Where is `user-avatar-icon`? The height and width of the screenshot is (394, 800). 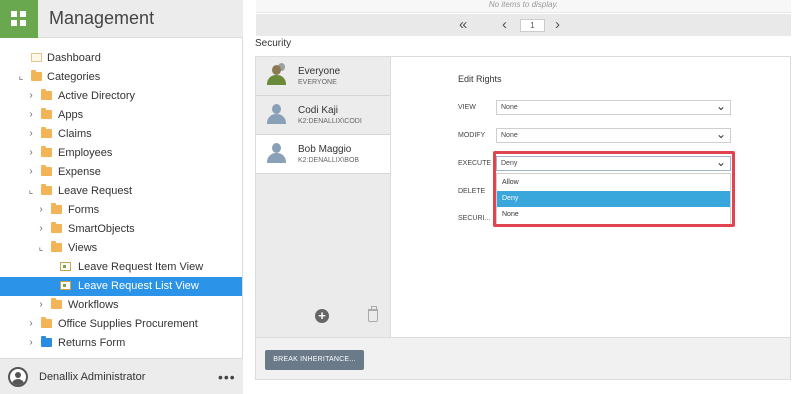
user-avatar-icon is located at coordinates (18, 377).